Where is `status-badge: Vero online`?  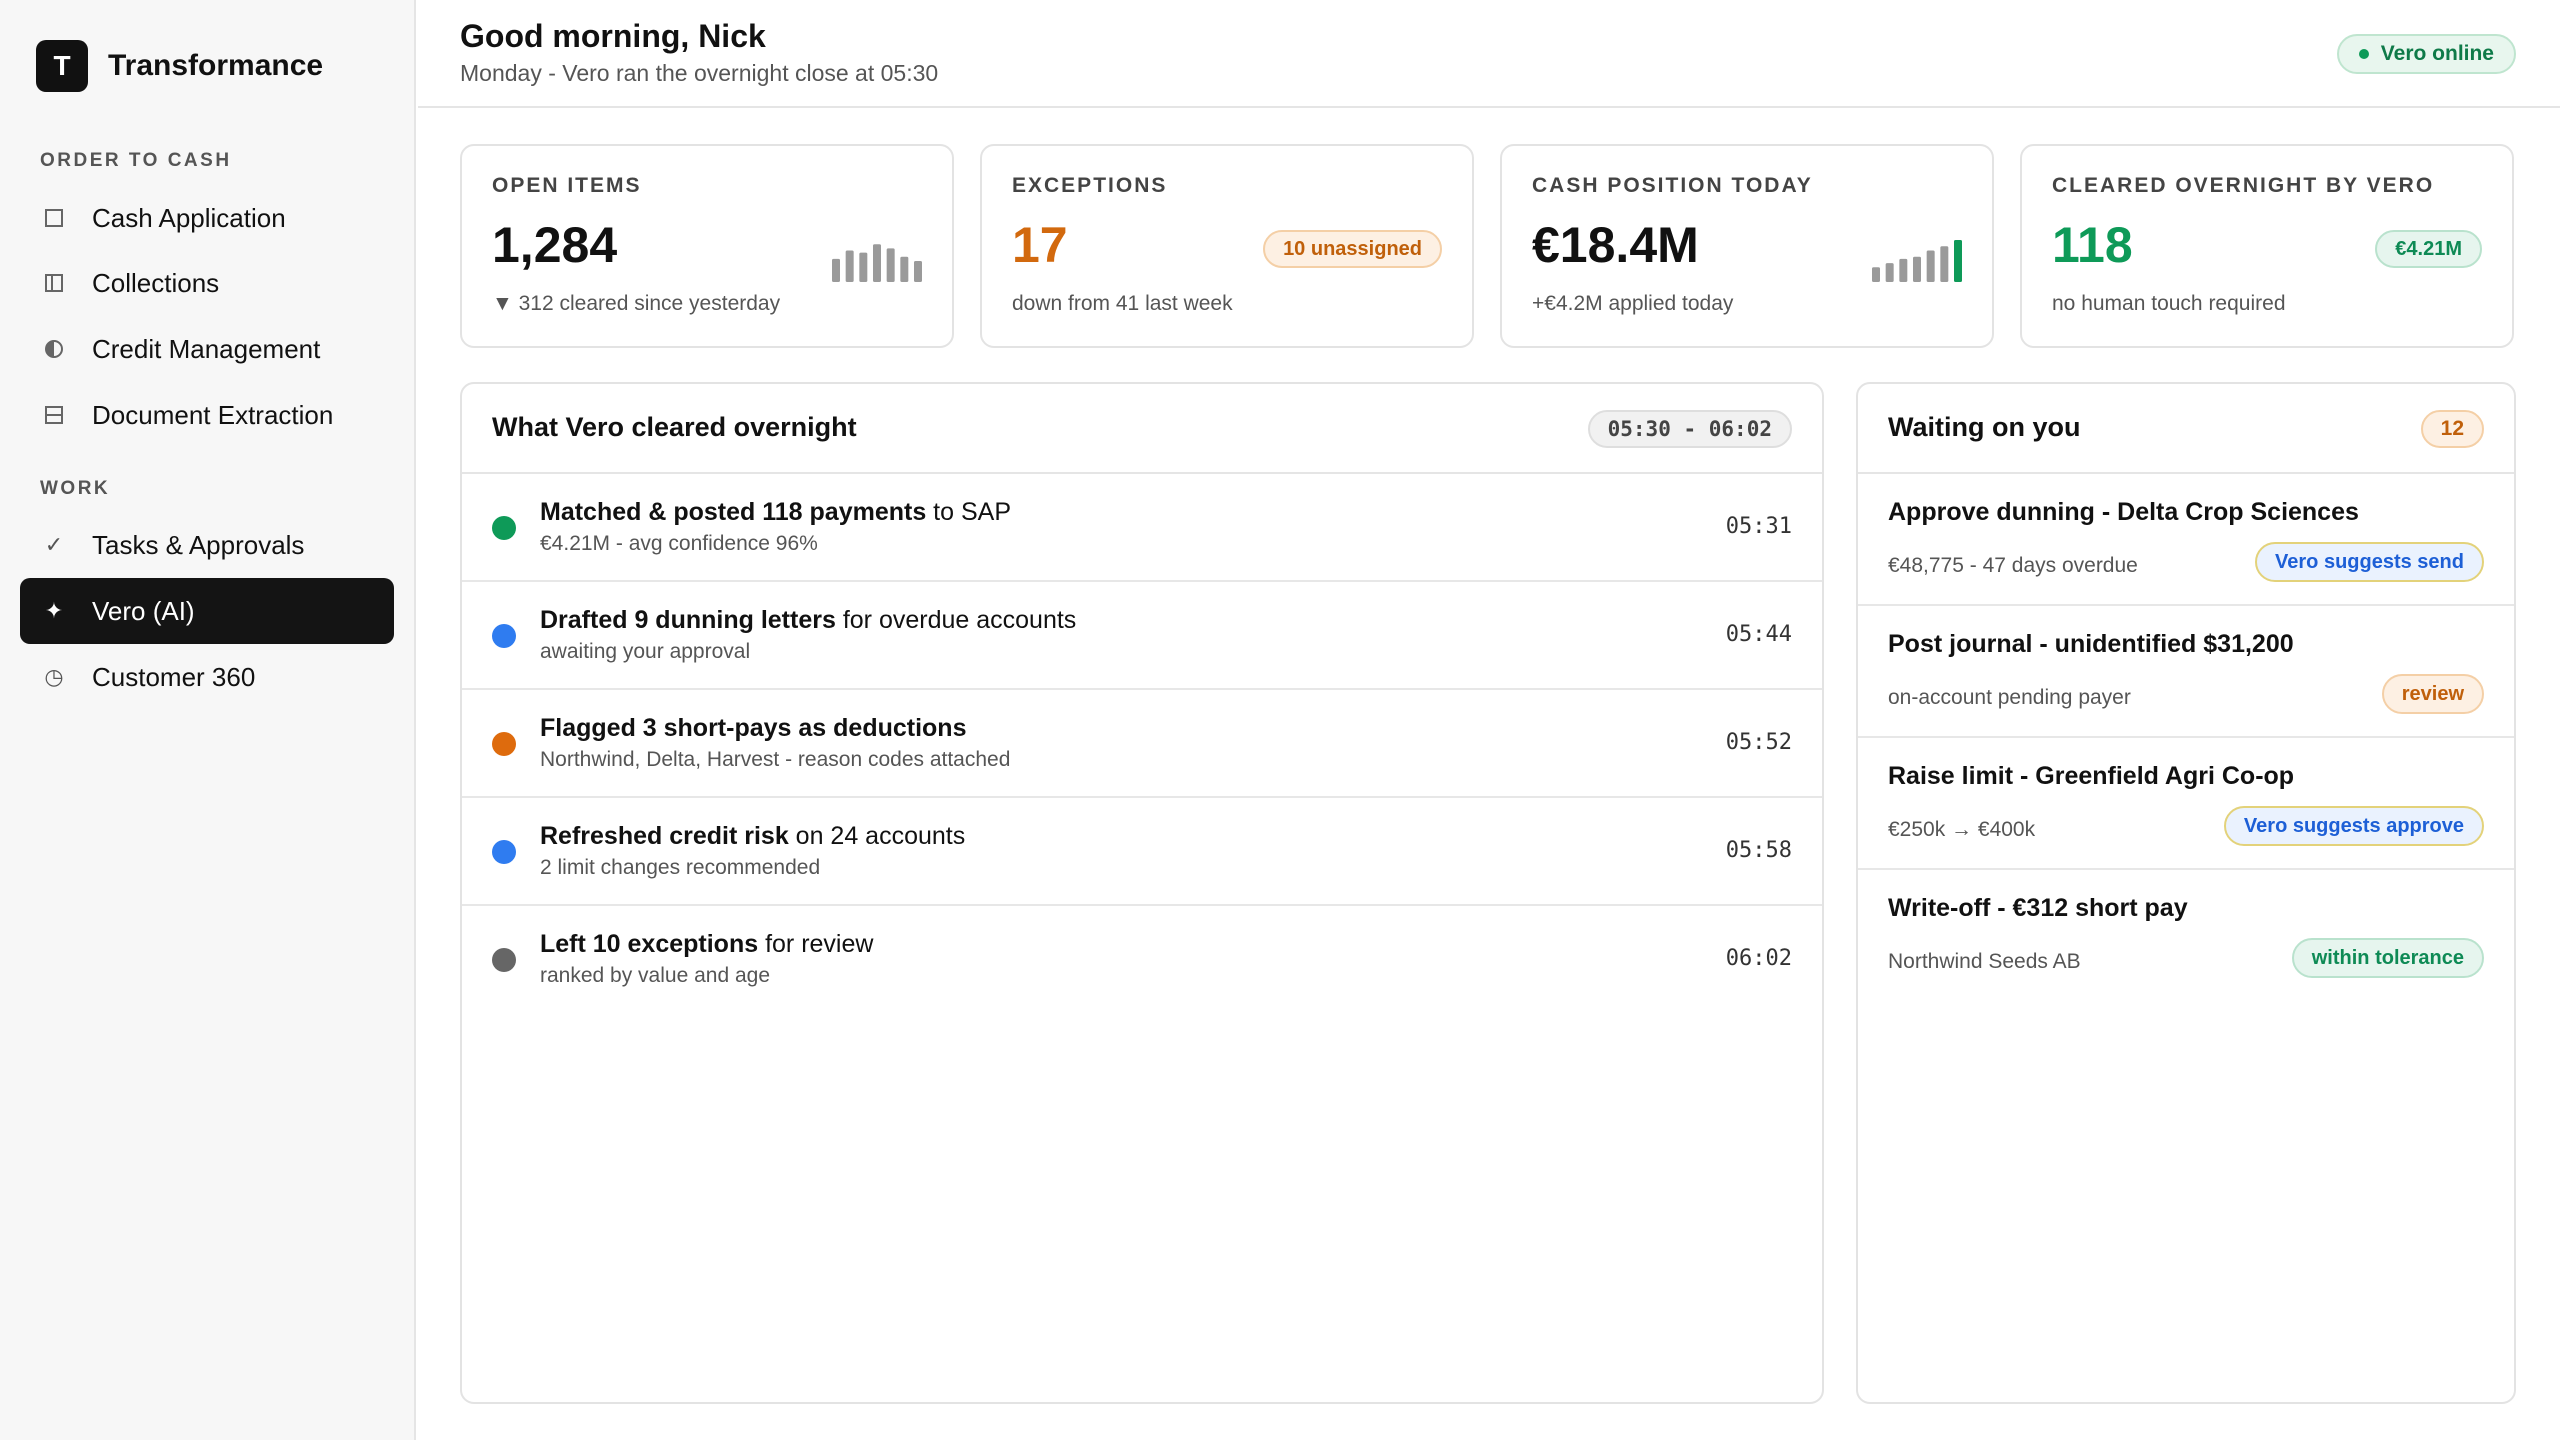 status-badge: Vero online is located at coordinates (2426, 54).